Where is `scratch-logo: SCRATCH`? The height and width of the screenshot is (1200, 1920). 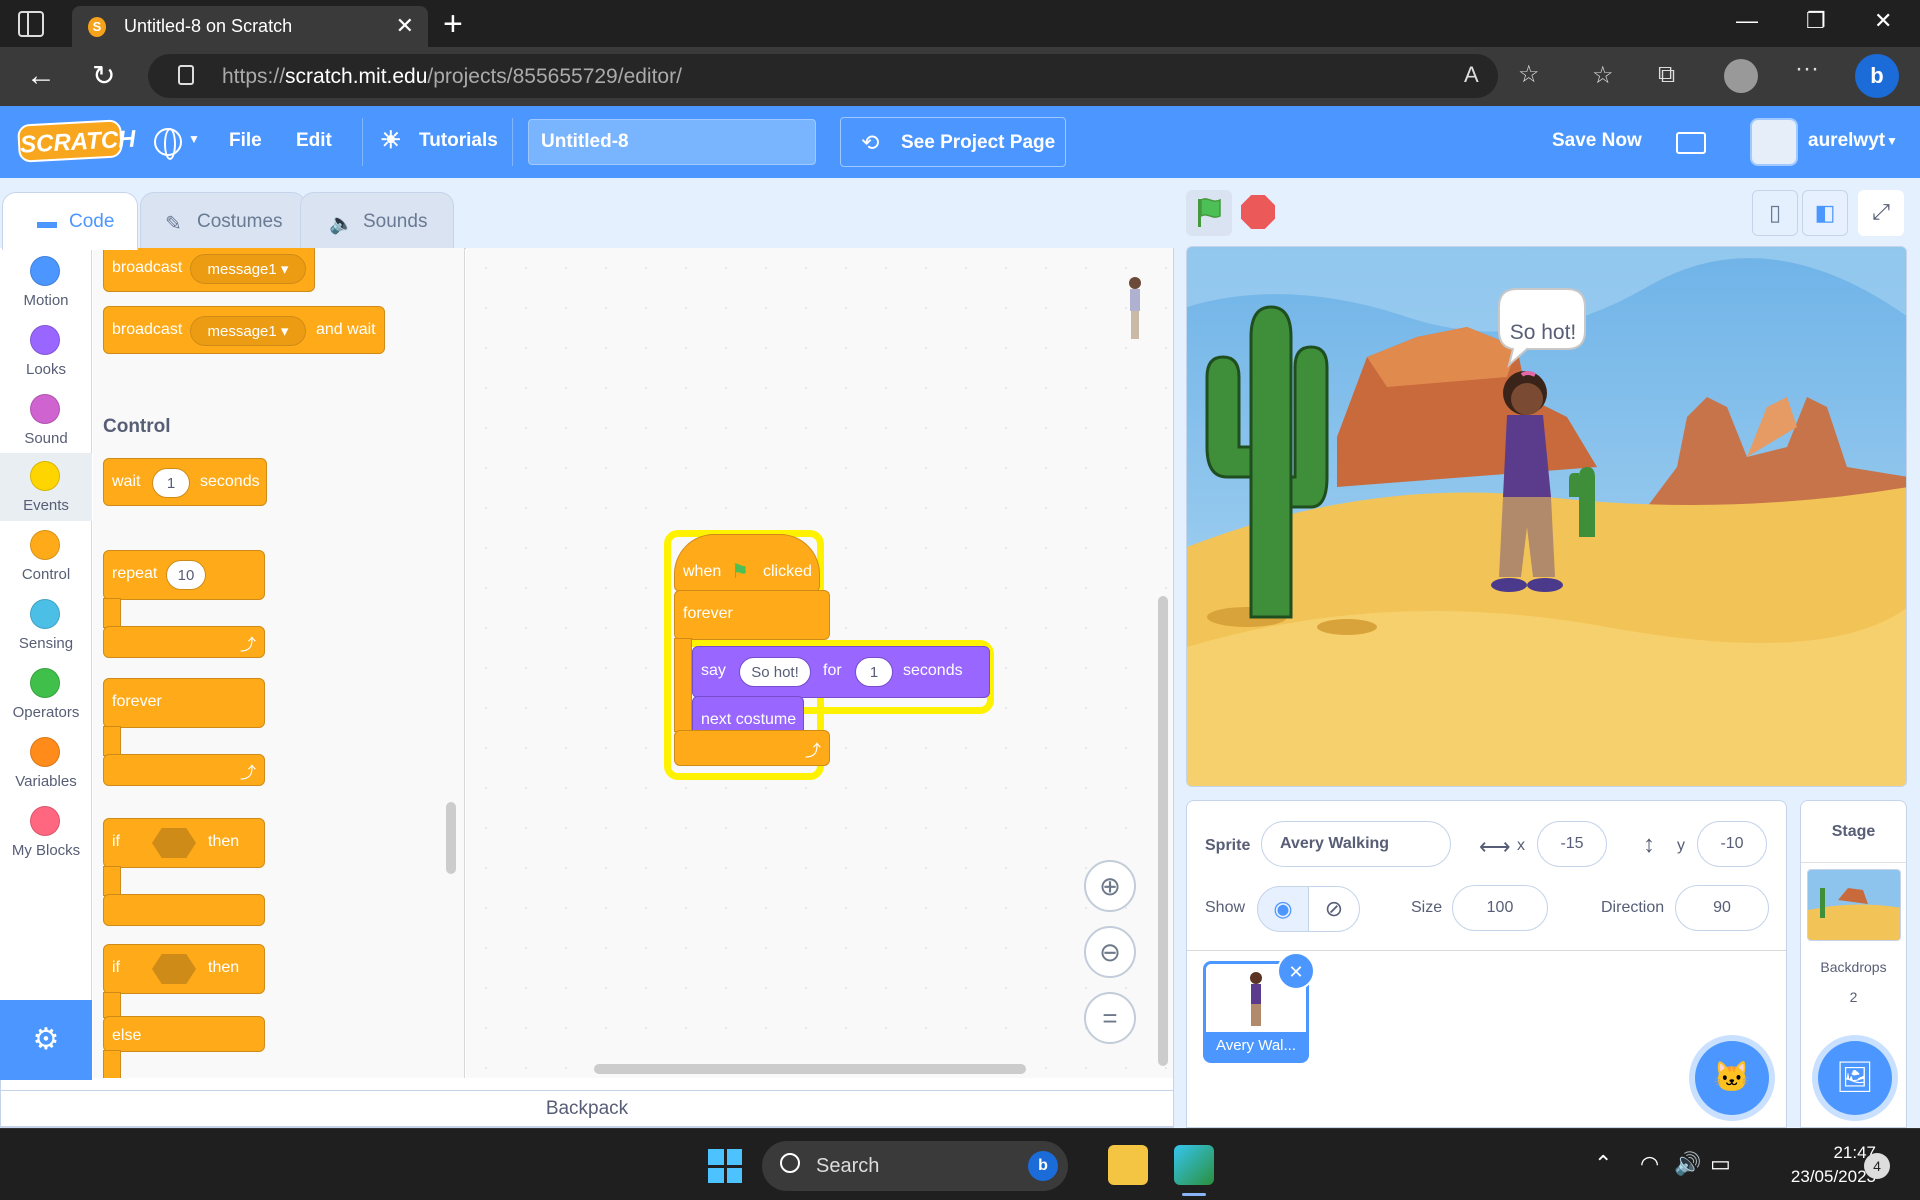
scratch-logo: SCRATCH is located at coordinates (76, 141).